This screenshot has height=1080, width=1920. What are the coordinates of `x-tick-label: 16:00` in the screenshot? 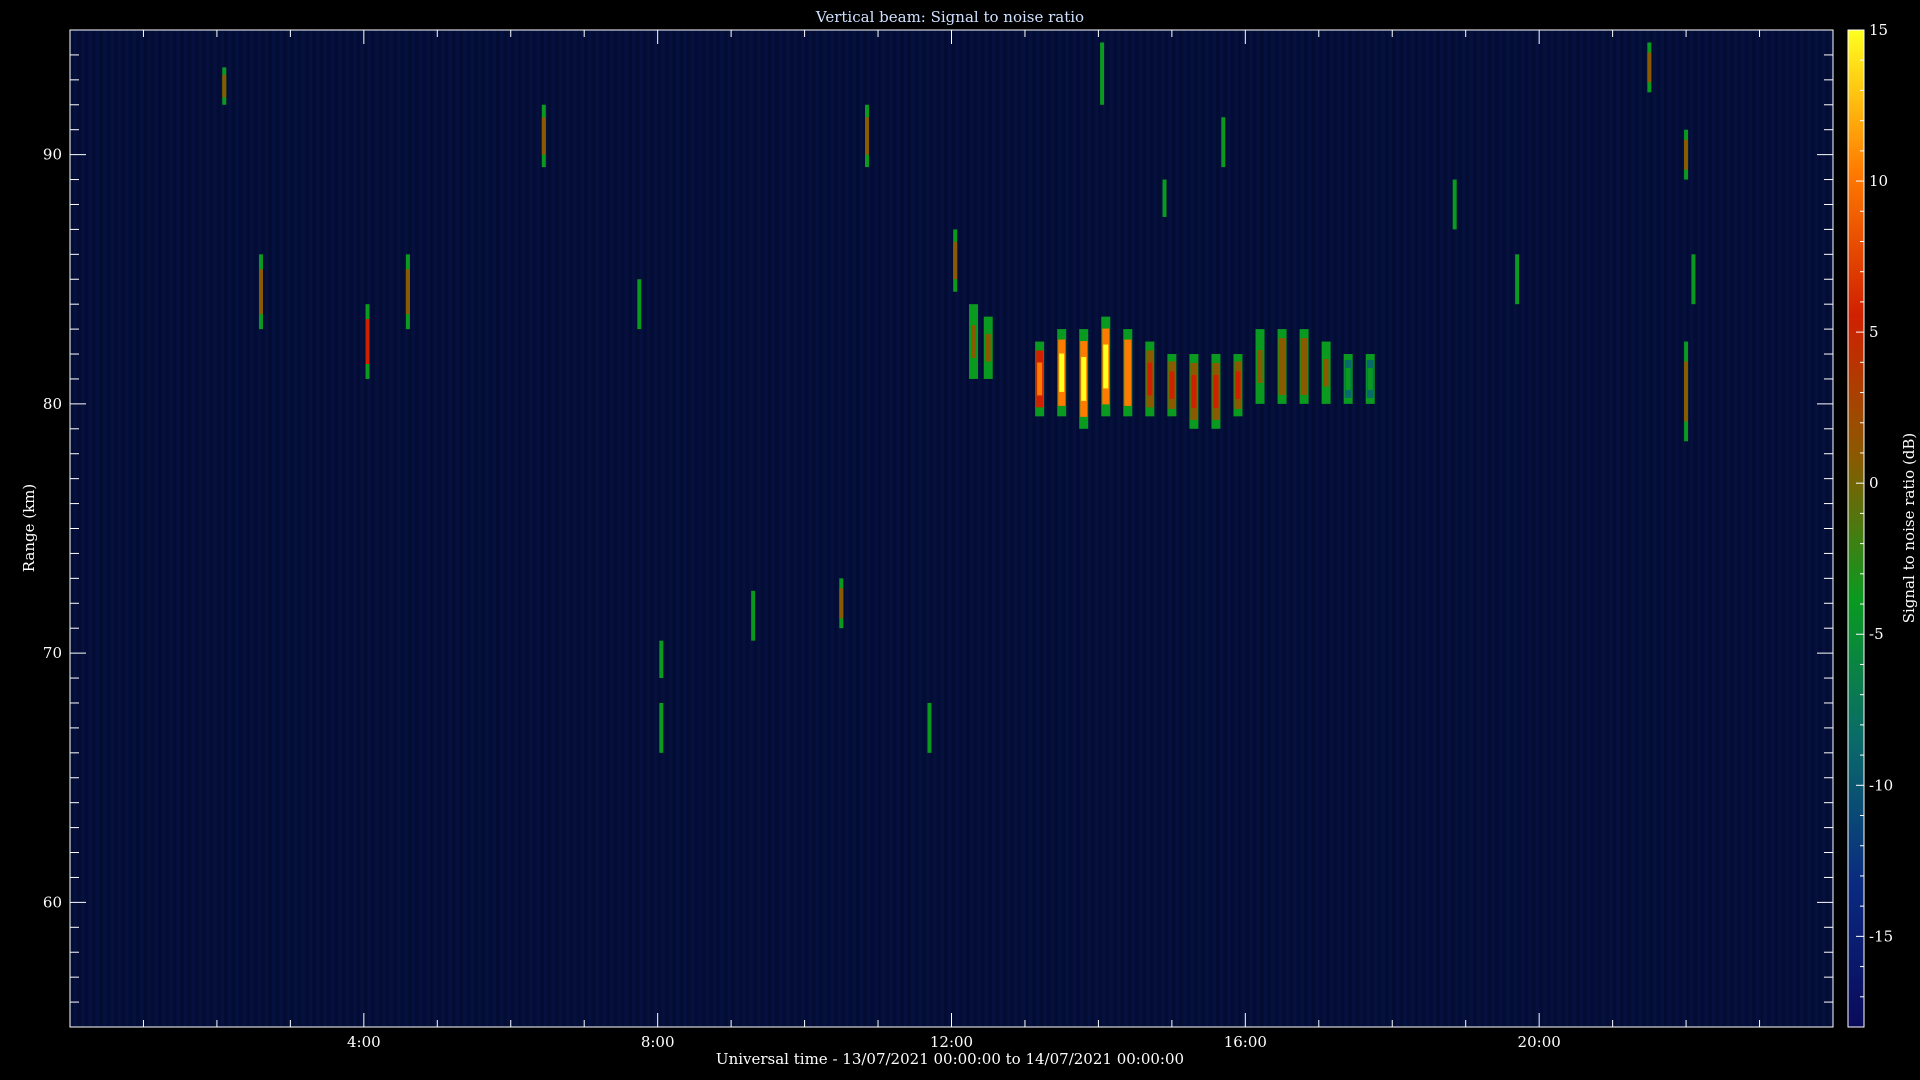 It's located at (1245, 1042).